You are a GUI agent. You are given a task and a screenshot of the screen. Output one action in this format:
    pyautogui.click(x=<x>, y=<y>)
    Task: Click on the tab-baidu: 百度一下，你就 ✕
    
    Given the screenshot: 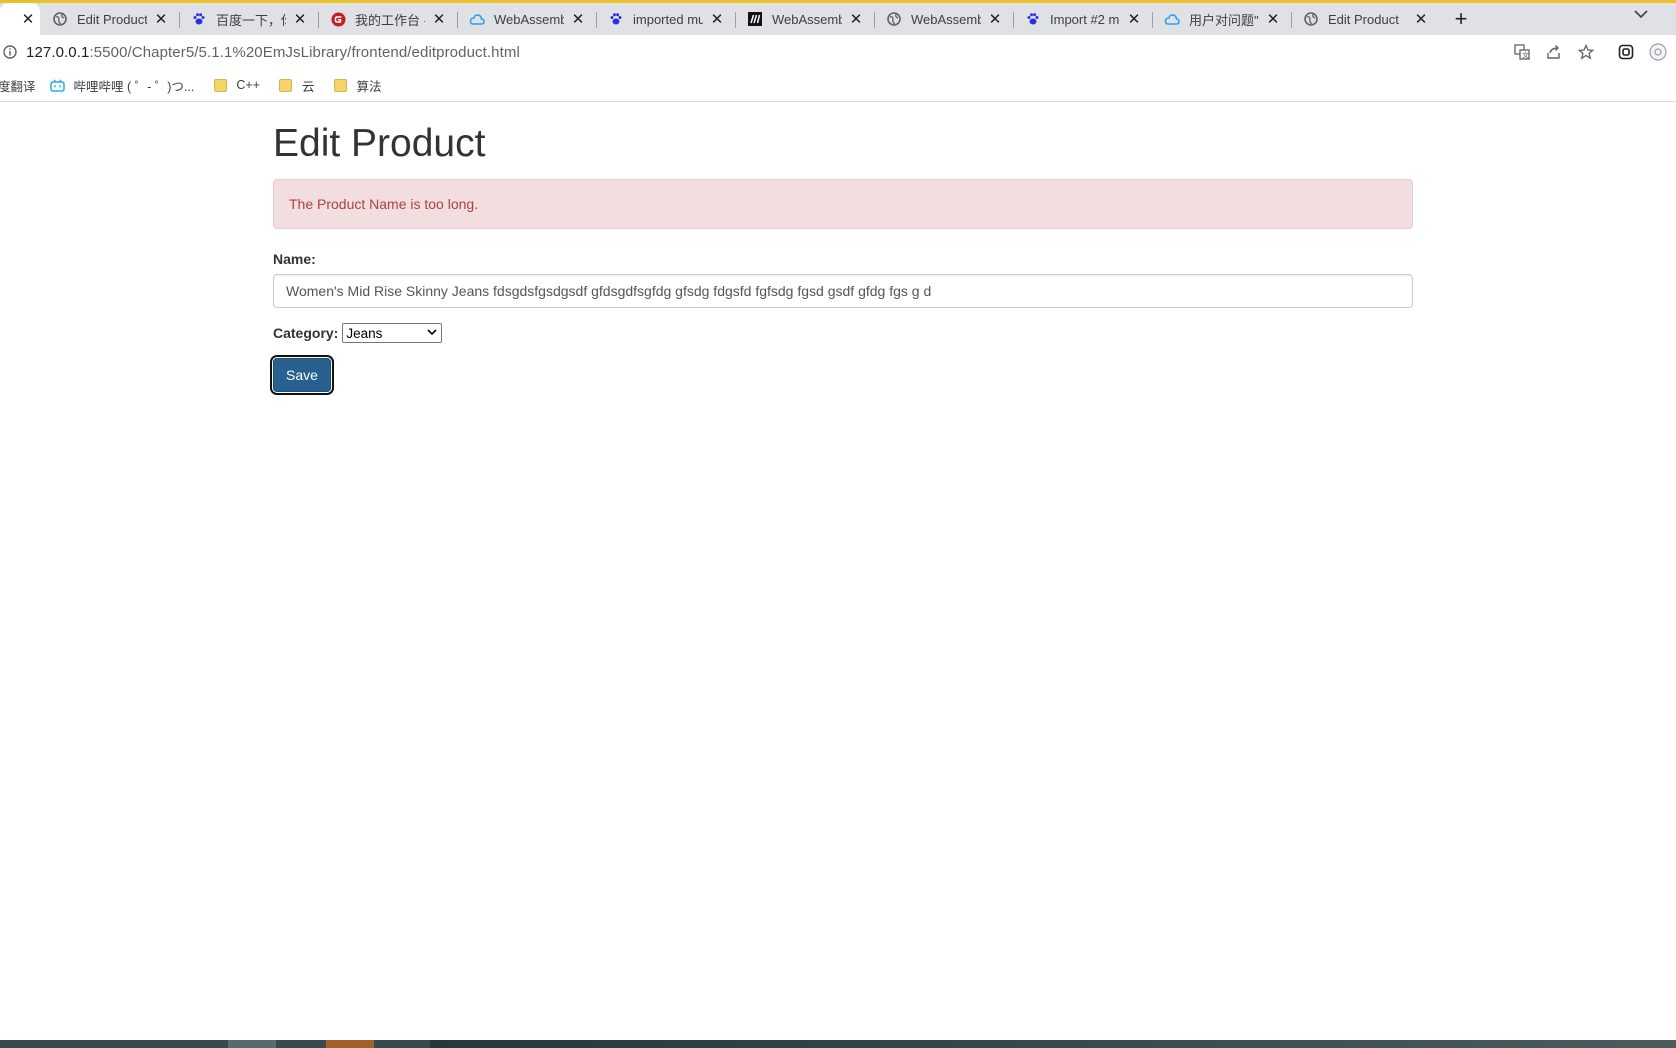 What is the action you would take?
    pyautogui.click(x=248, y=19)
    